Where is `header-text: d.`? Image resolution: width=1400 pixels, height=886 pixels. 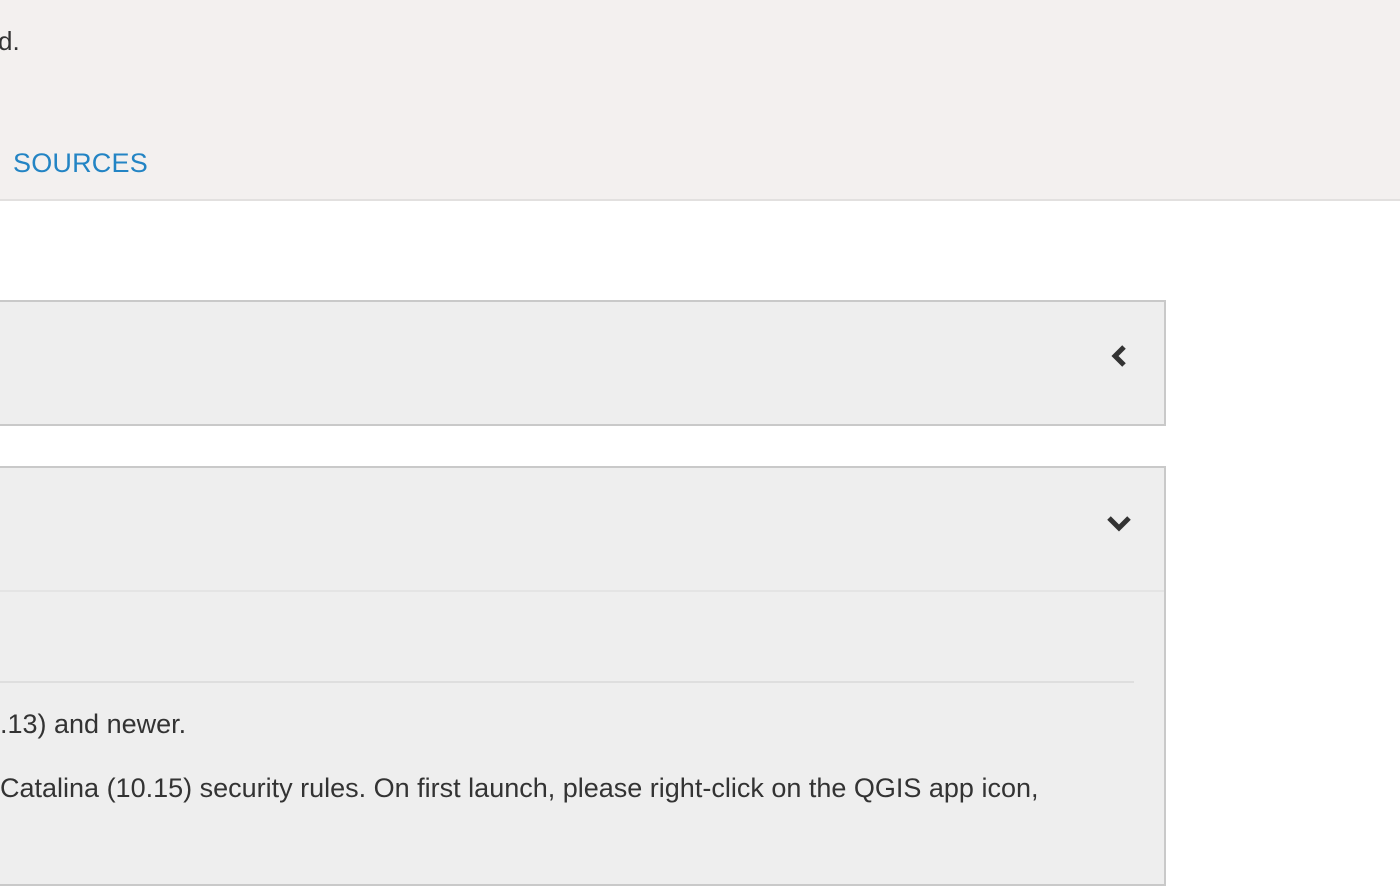
header-text: d. is located at coordinates (10, 41).